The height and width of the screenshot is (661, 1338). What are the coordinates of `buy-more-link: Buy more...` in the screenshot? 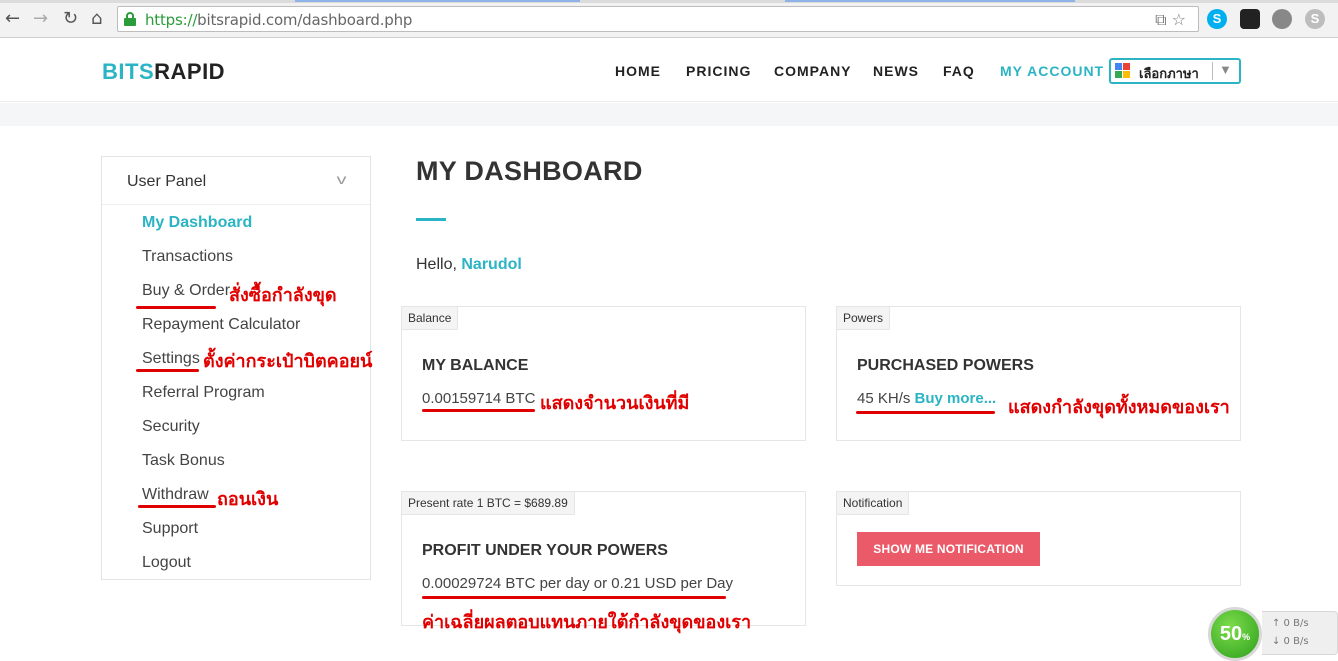 It's located at (956, 398).